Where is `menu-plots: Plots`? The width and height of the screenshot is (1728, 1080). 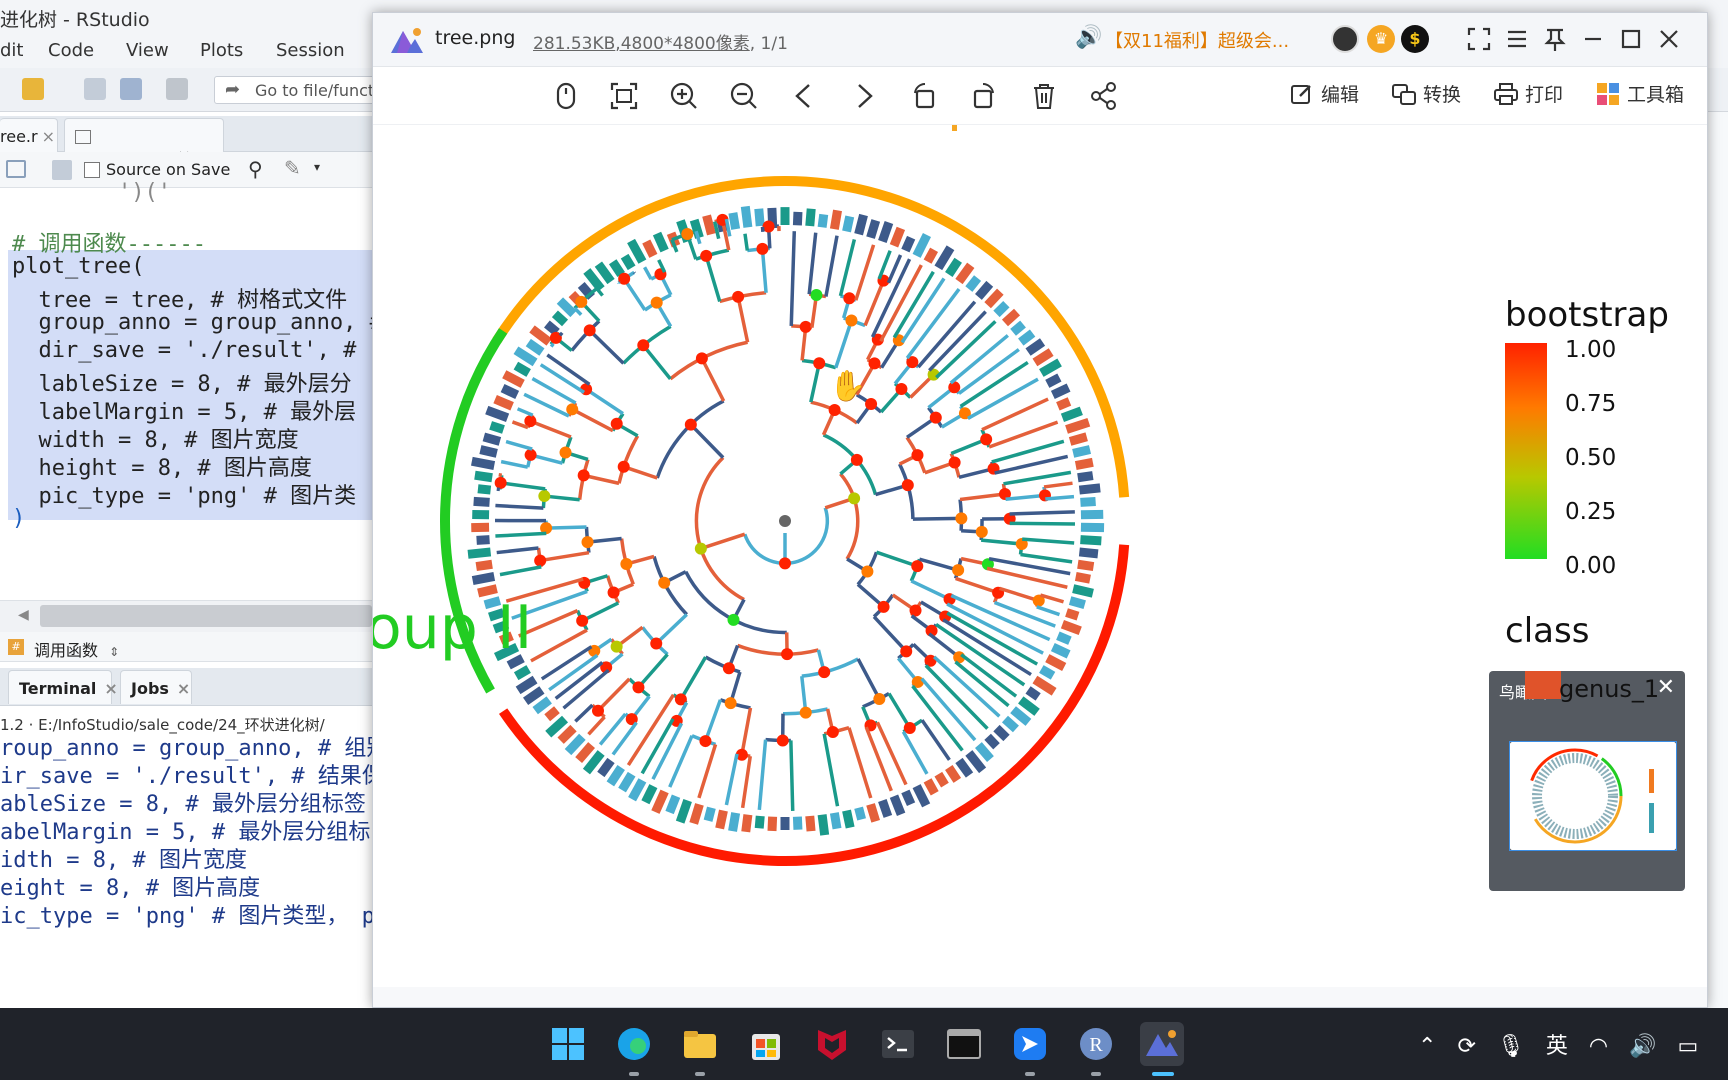 menu-plots: Plots is located at coordinates (221, 50).